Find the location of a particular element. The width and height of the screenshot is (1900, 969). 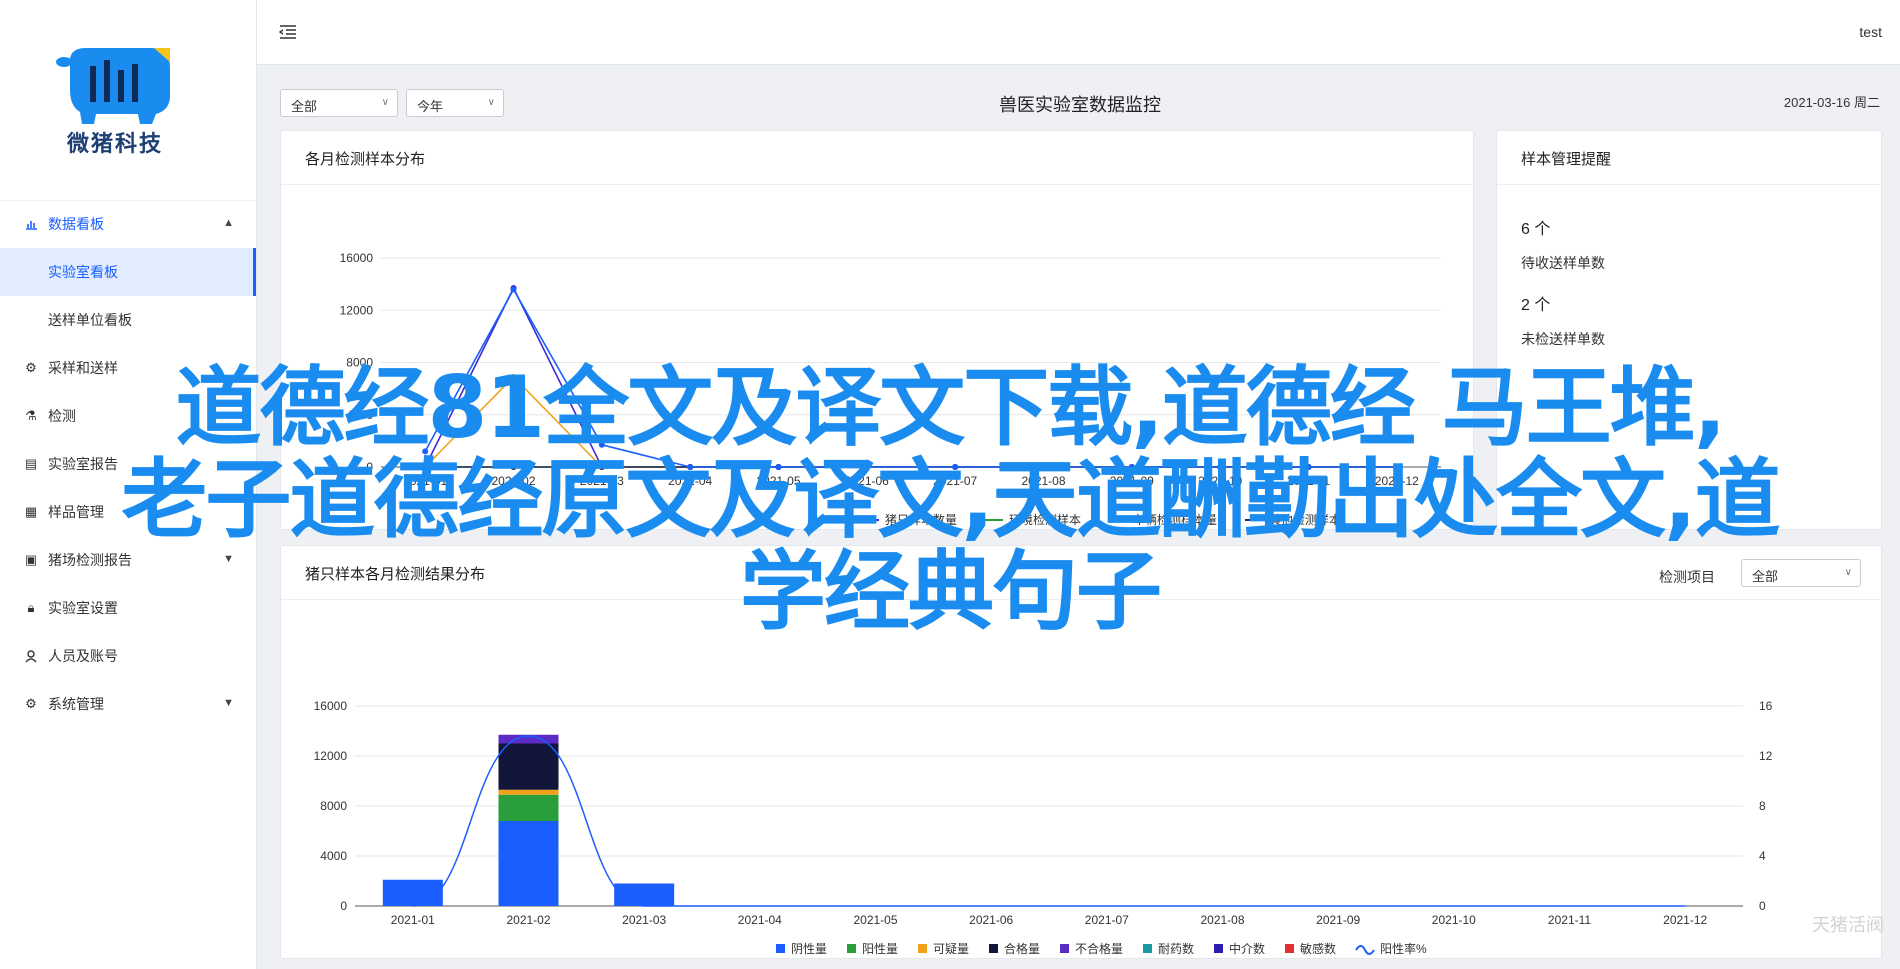

settings-icon: ⚙ is located at coordinates (31, 703).